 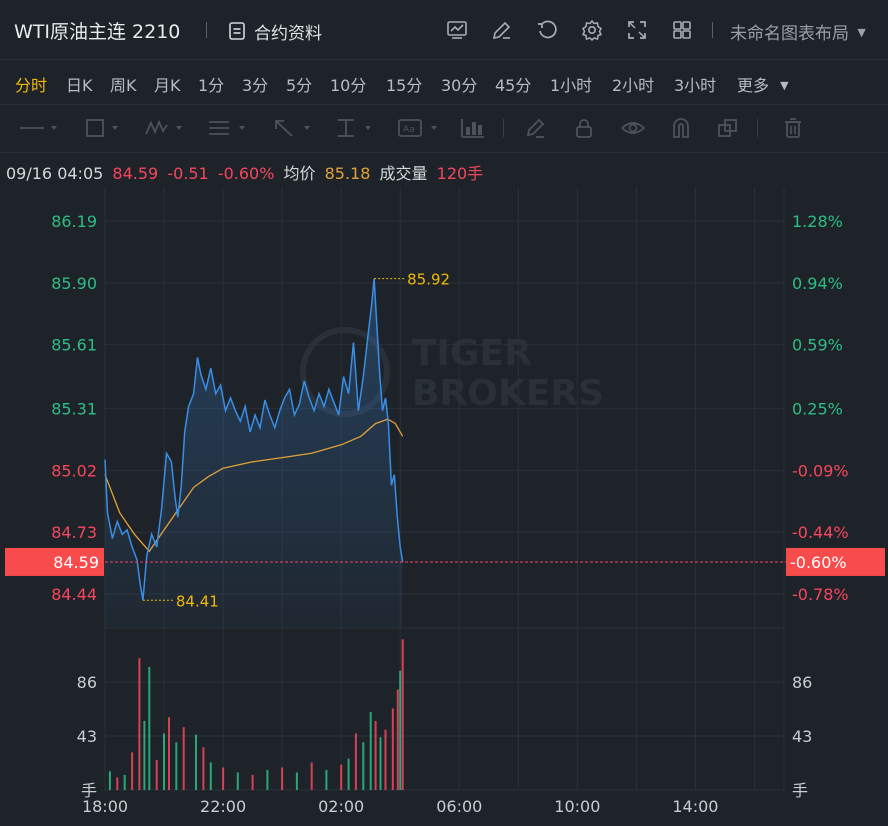 What do you see at coordinates (123, 84) in the screenshot?
I see `tab-timeframe-weekly: 周K` at bounding box center [123, 84].